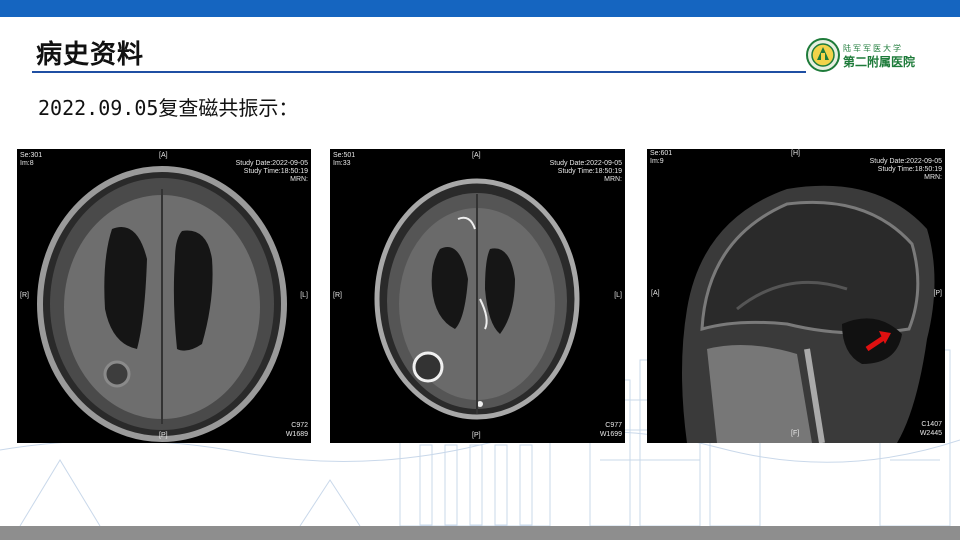  I want to click on contrast-value: C972, so click(299, 425).